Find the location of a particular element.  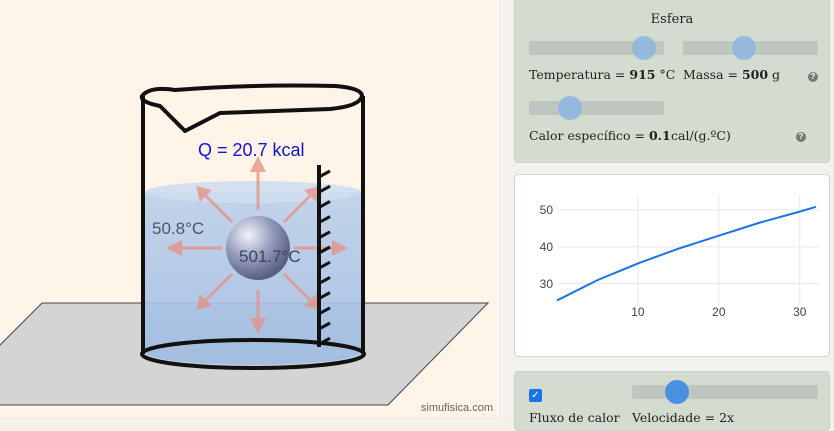

mass-label: Massa = 500 g is located at coordinates (732, 74).